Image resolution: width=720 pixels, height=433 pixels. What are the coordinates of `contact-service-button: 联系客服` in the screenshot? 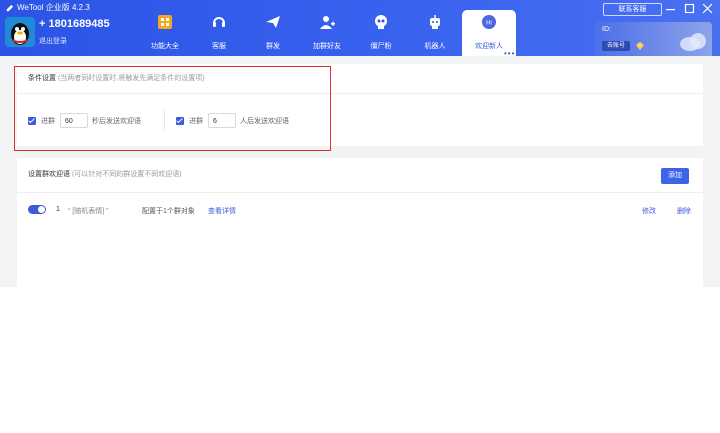 It's located at (632, 9).